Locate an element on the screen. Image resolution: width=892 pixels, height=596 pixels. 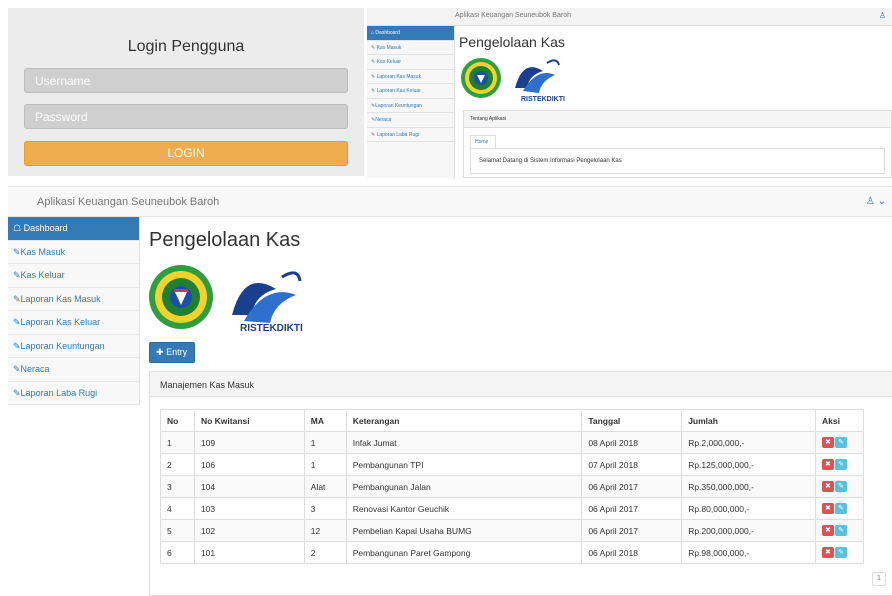
cell-jumlah: Rp.2,000,000,- is located at coordinates (748, 442).